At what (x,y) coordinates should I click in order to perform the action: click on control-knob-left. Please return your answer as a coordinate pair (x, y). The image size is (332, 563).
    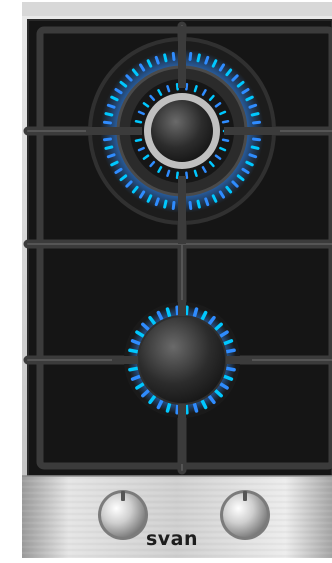
    Looking at the image, I should click on (123, 515).